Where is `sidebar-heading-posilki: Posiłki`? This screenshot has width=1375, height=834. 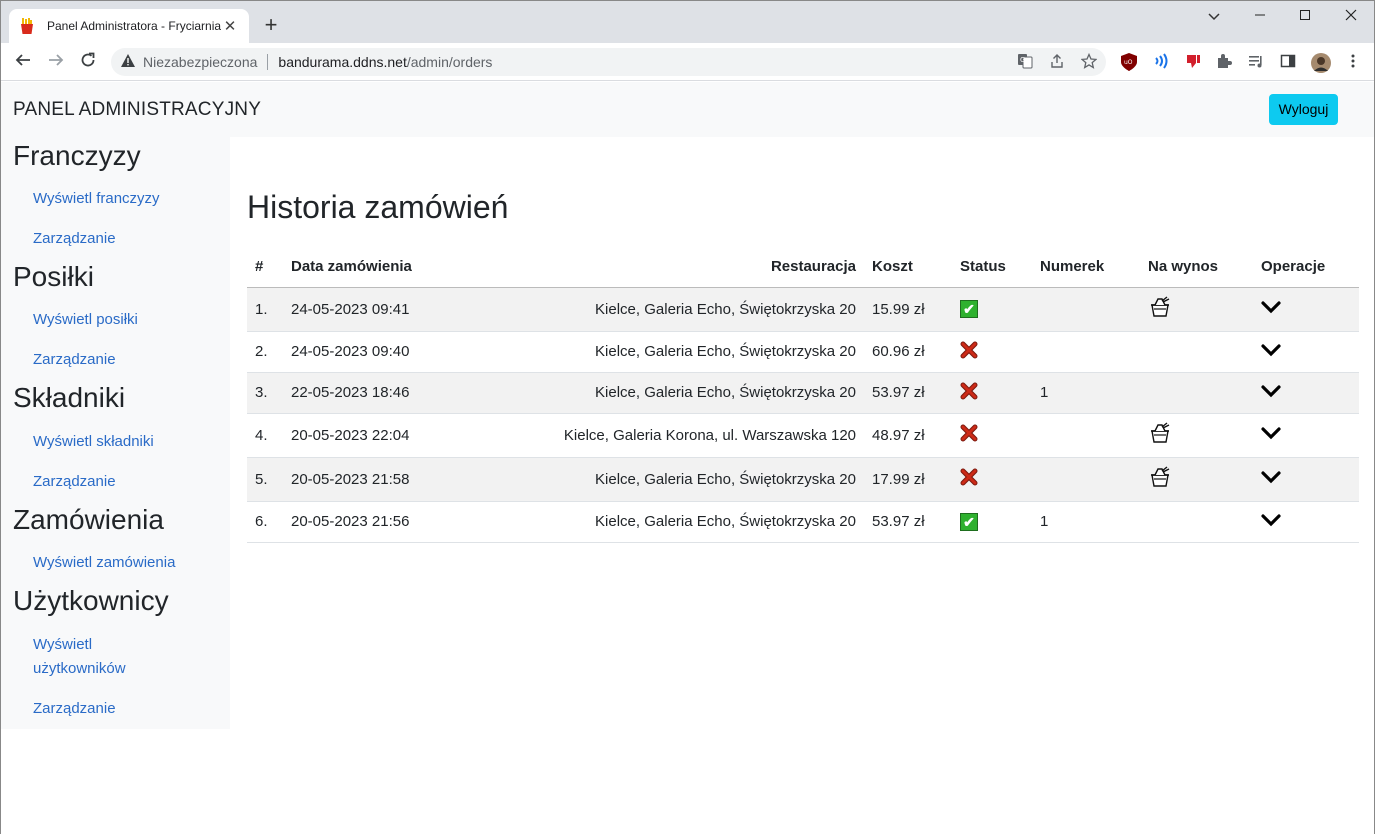 sidebar-heading-posilki: Posiłki is located at coordinates (53, 276).